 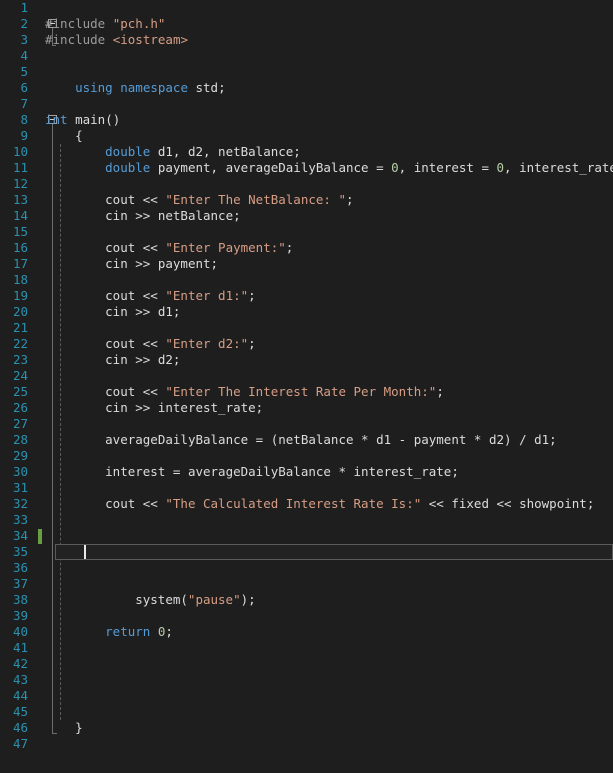 What do you see at coordinates (225, 151) in the screenshot?
I see `code-token: d1, d2, netBalance;` at bounding box center [225, 151].